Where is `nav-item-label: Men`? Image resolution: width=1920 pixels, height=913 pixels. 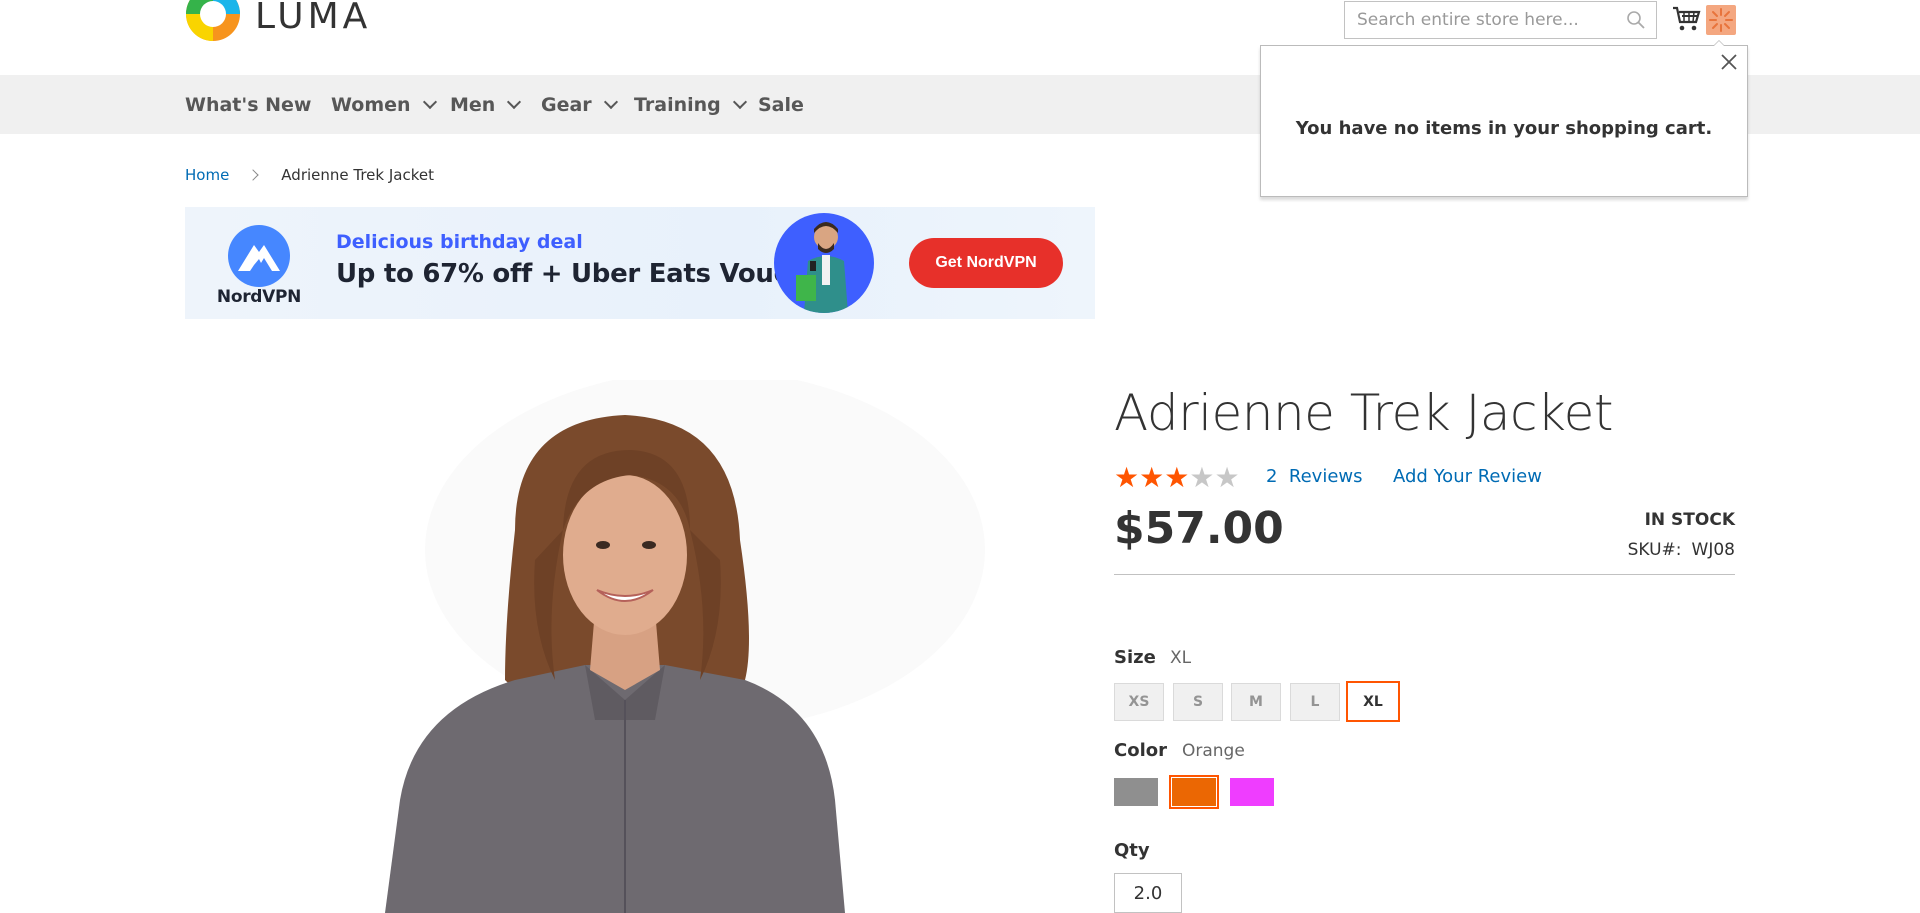 nav-item-label: Men is located at coordinates (473, 104).